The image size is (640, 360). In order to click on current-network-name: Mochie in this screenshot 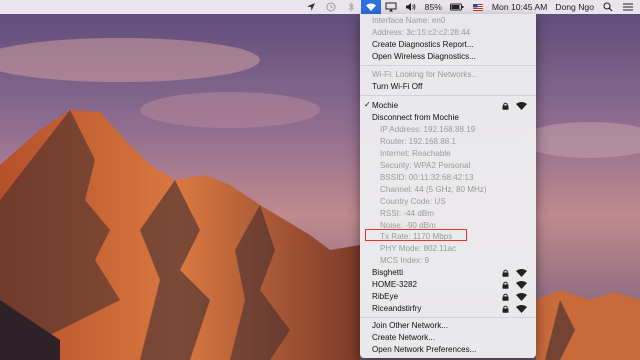, I will do `click(385, 105)`.